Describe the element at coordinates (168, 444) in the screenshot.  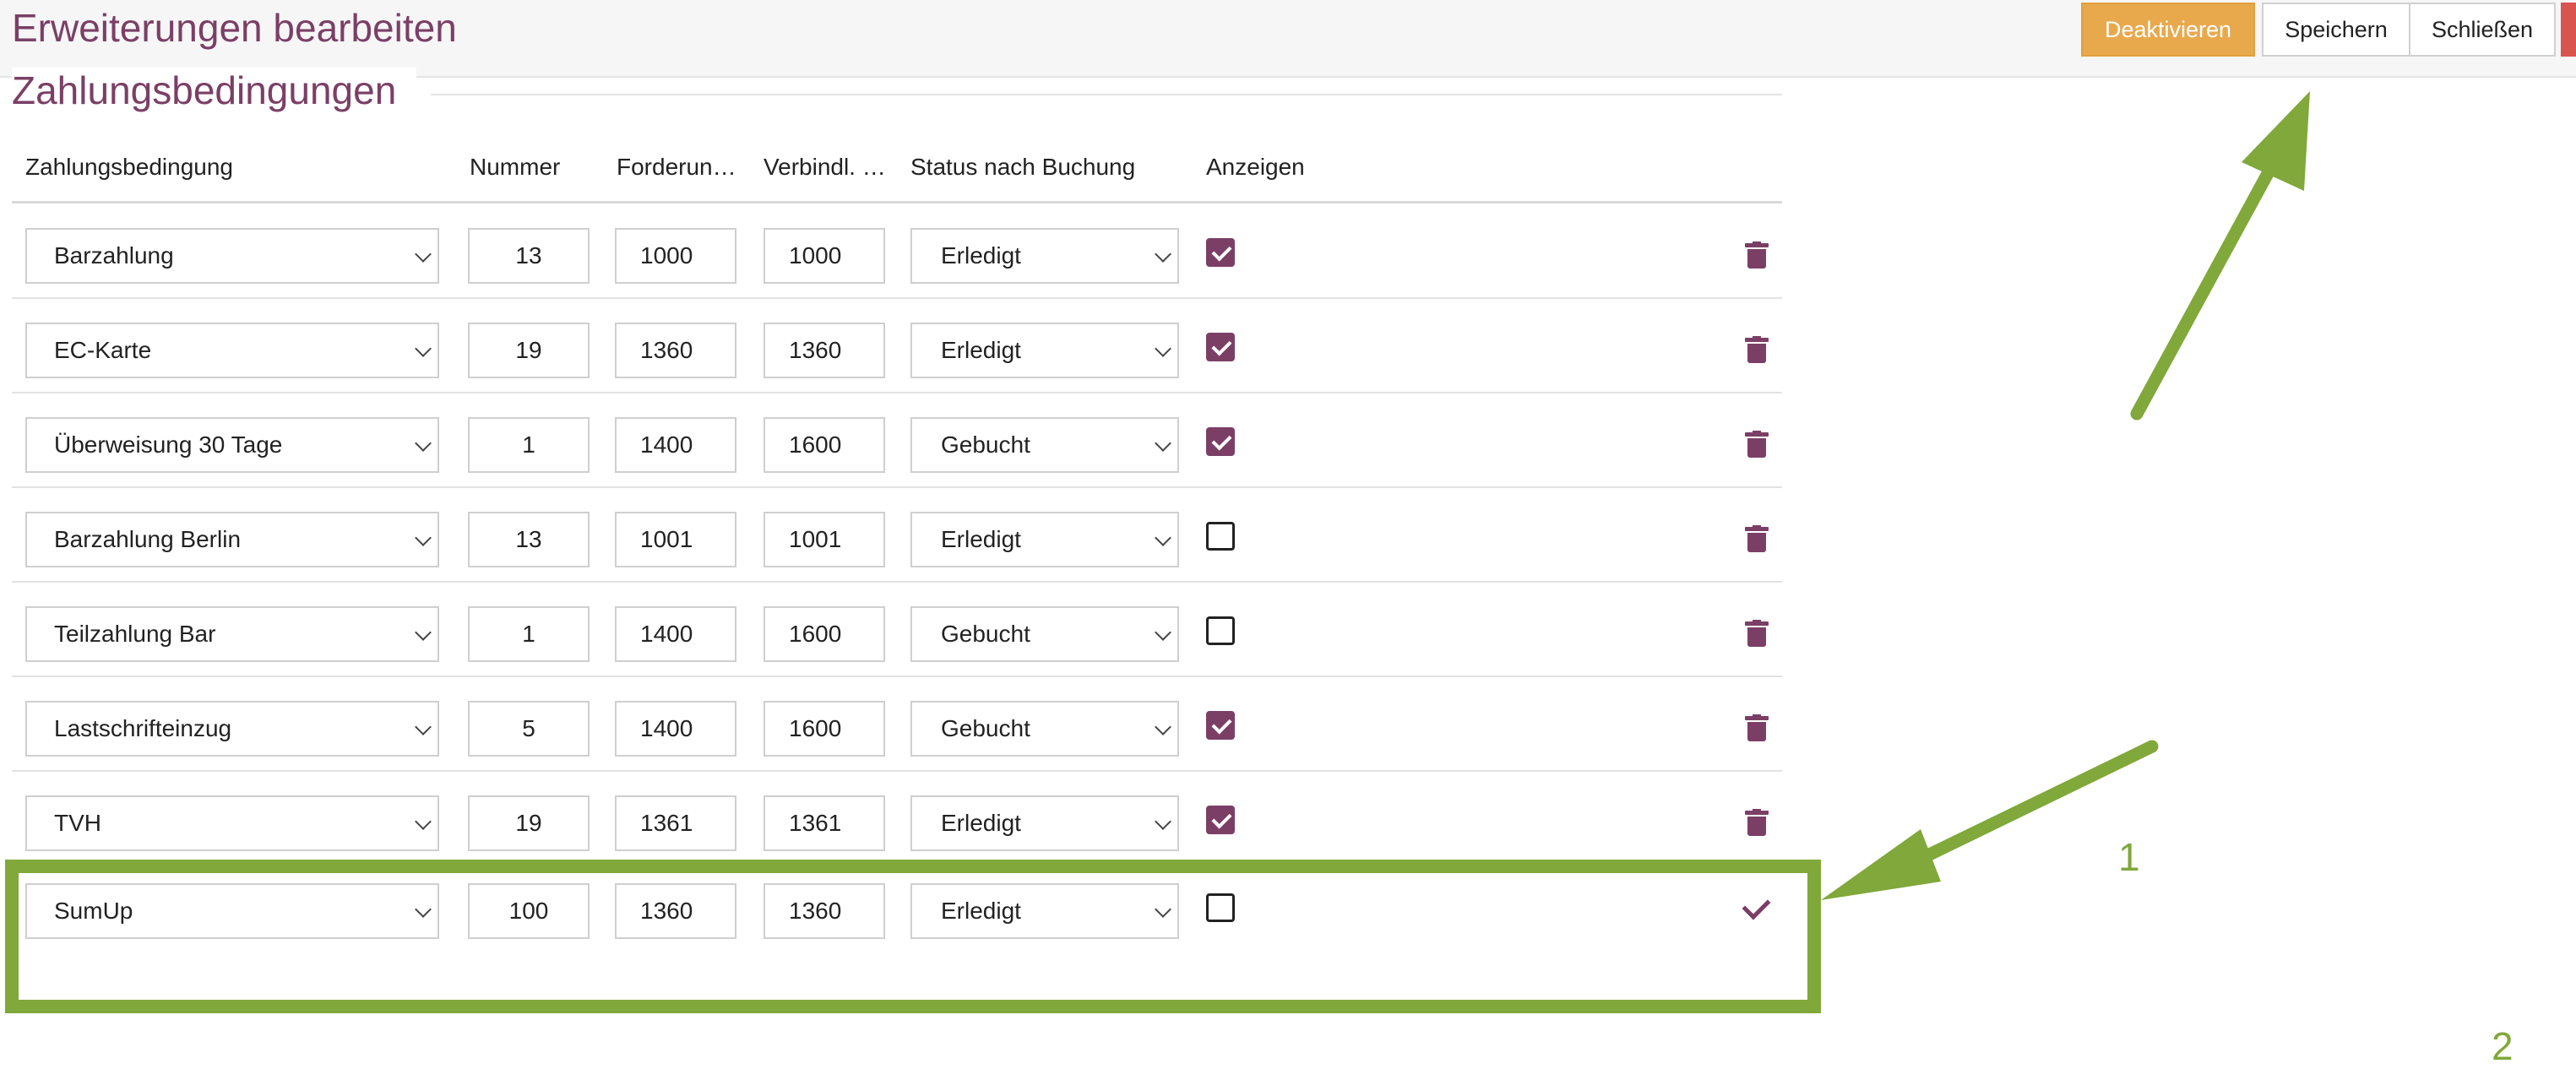
I see `payment-term-value: Überweisung 30 Tage` at that location.